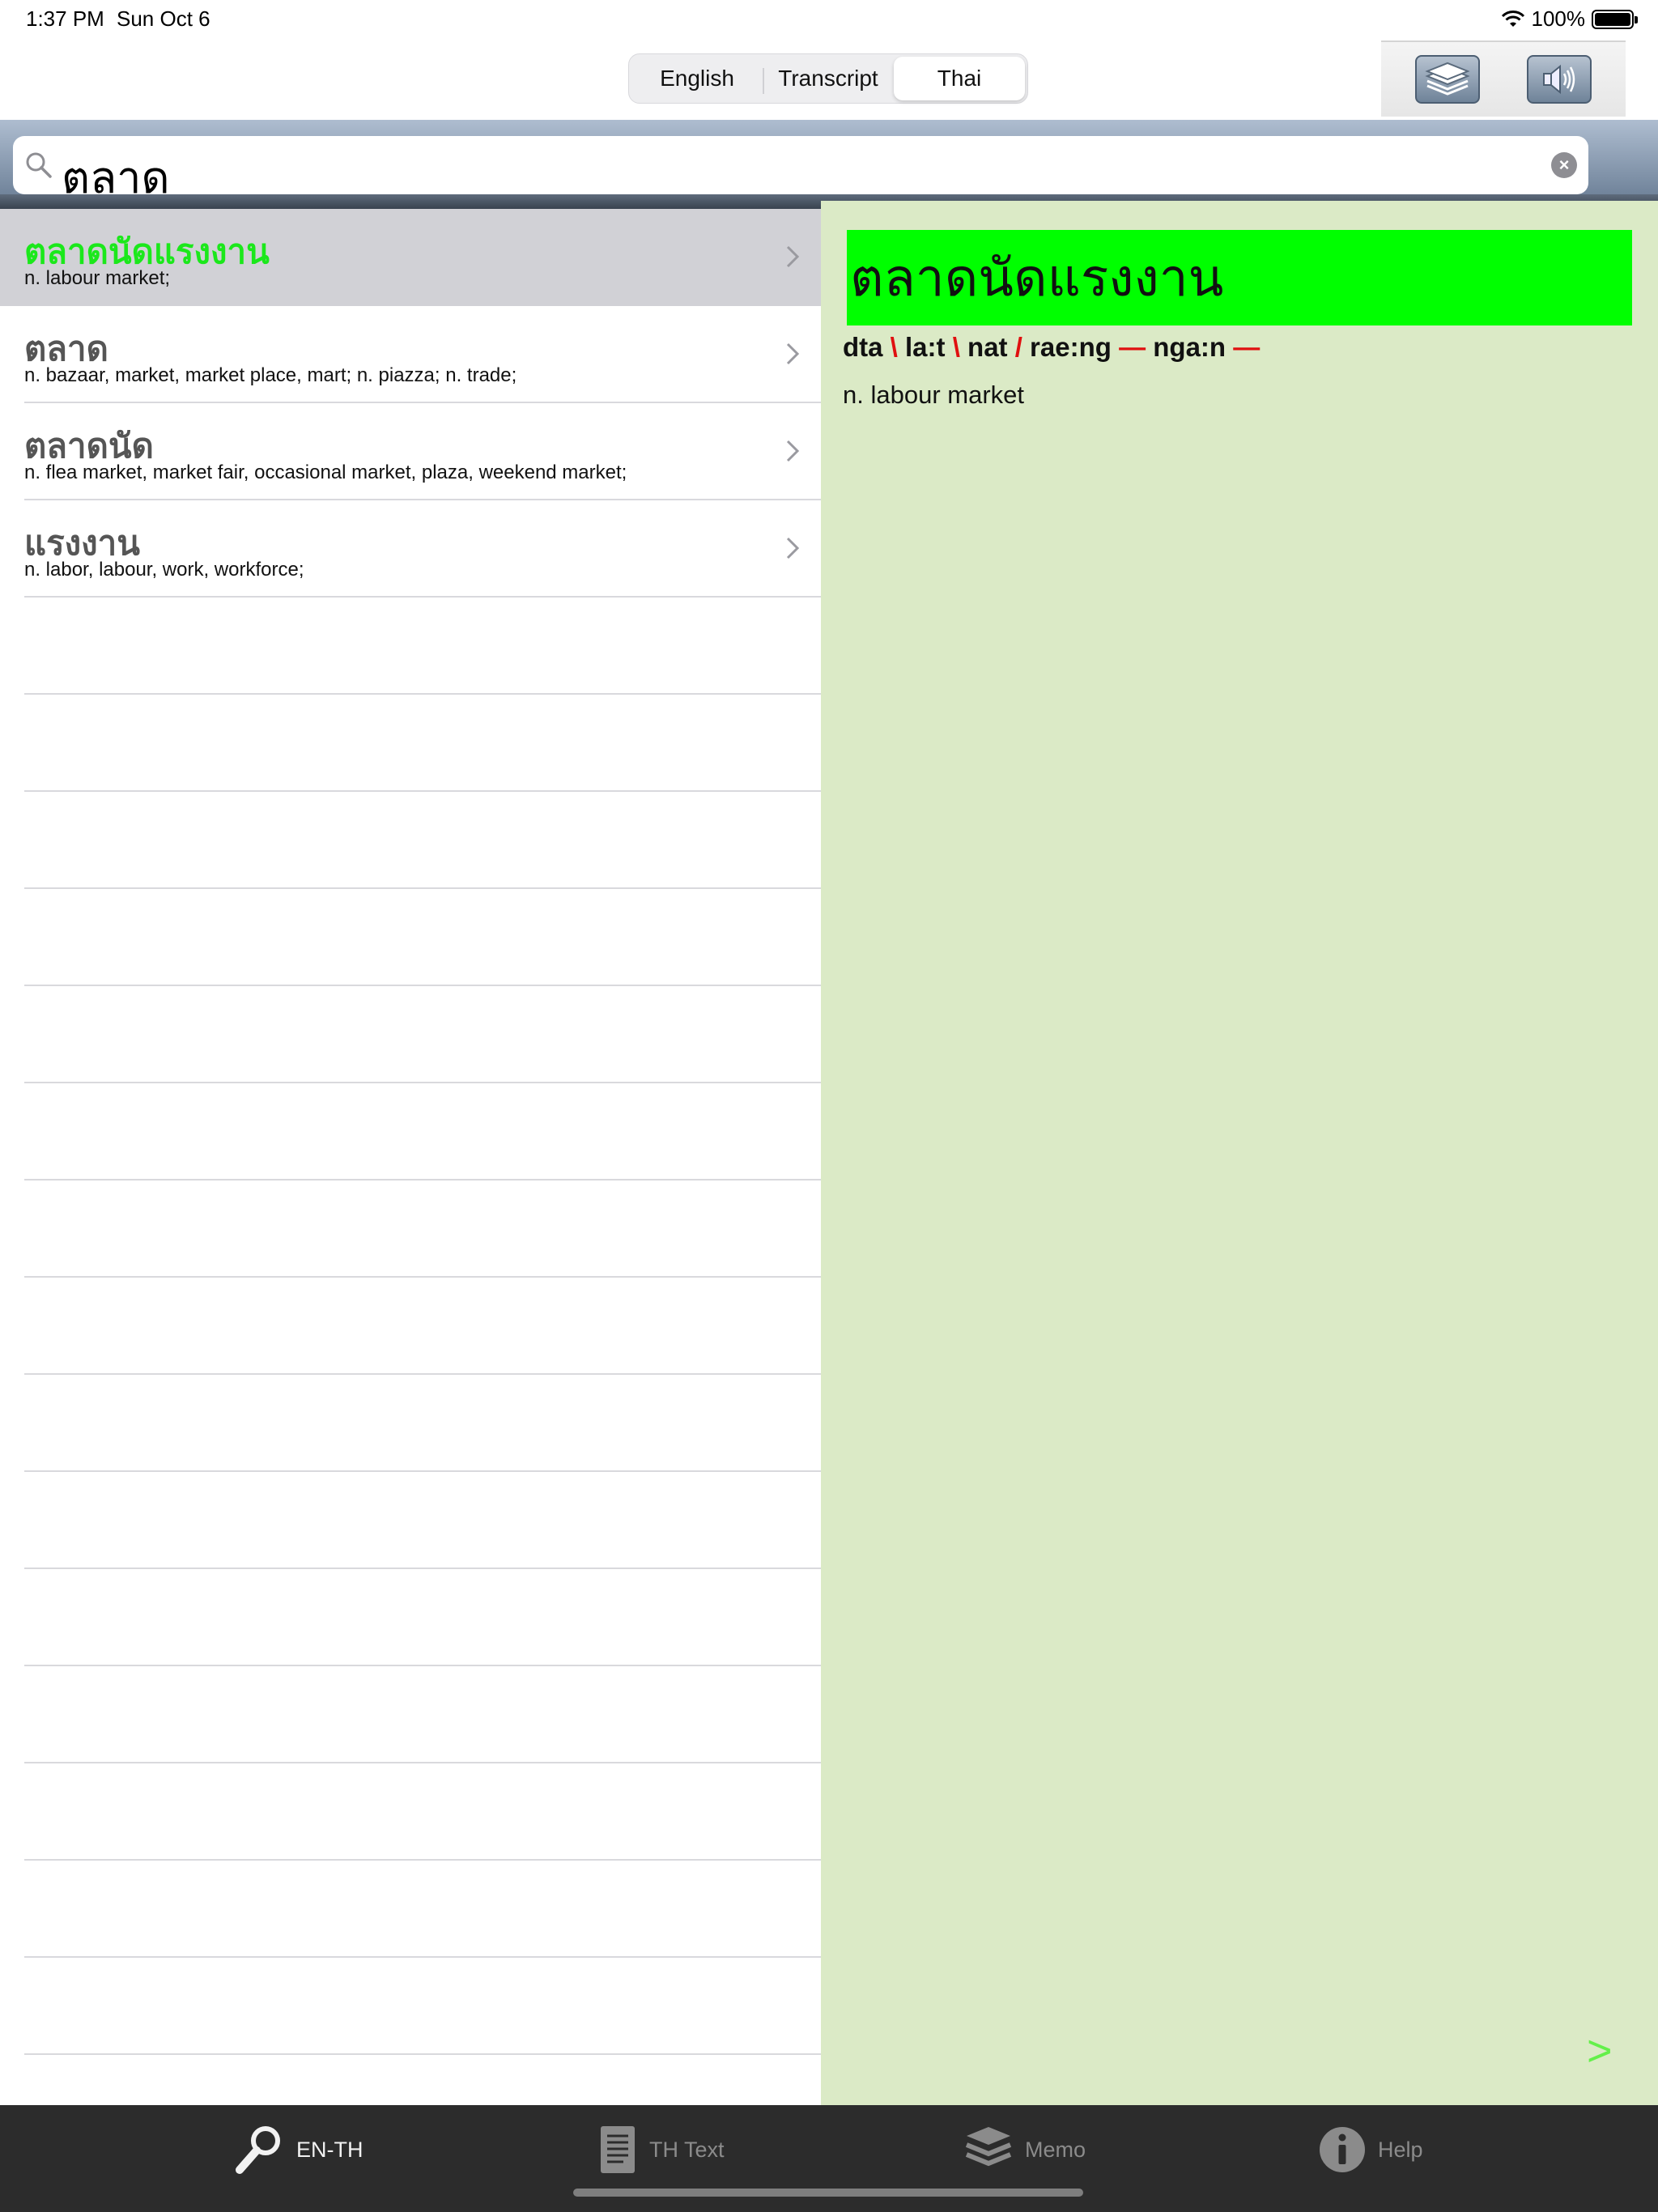  Describe the element at coordinates (1600, 2051) in the screenshot. I see `next-entry-button: >` at that location.